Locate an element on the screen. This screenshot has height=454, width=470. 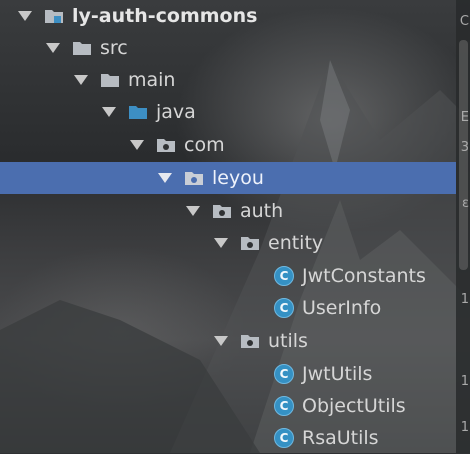
utils-label: utils is located at coordinates (288, 341).